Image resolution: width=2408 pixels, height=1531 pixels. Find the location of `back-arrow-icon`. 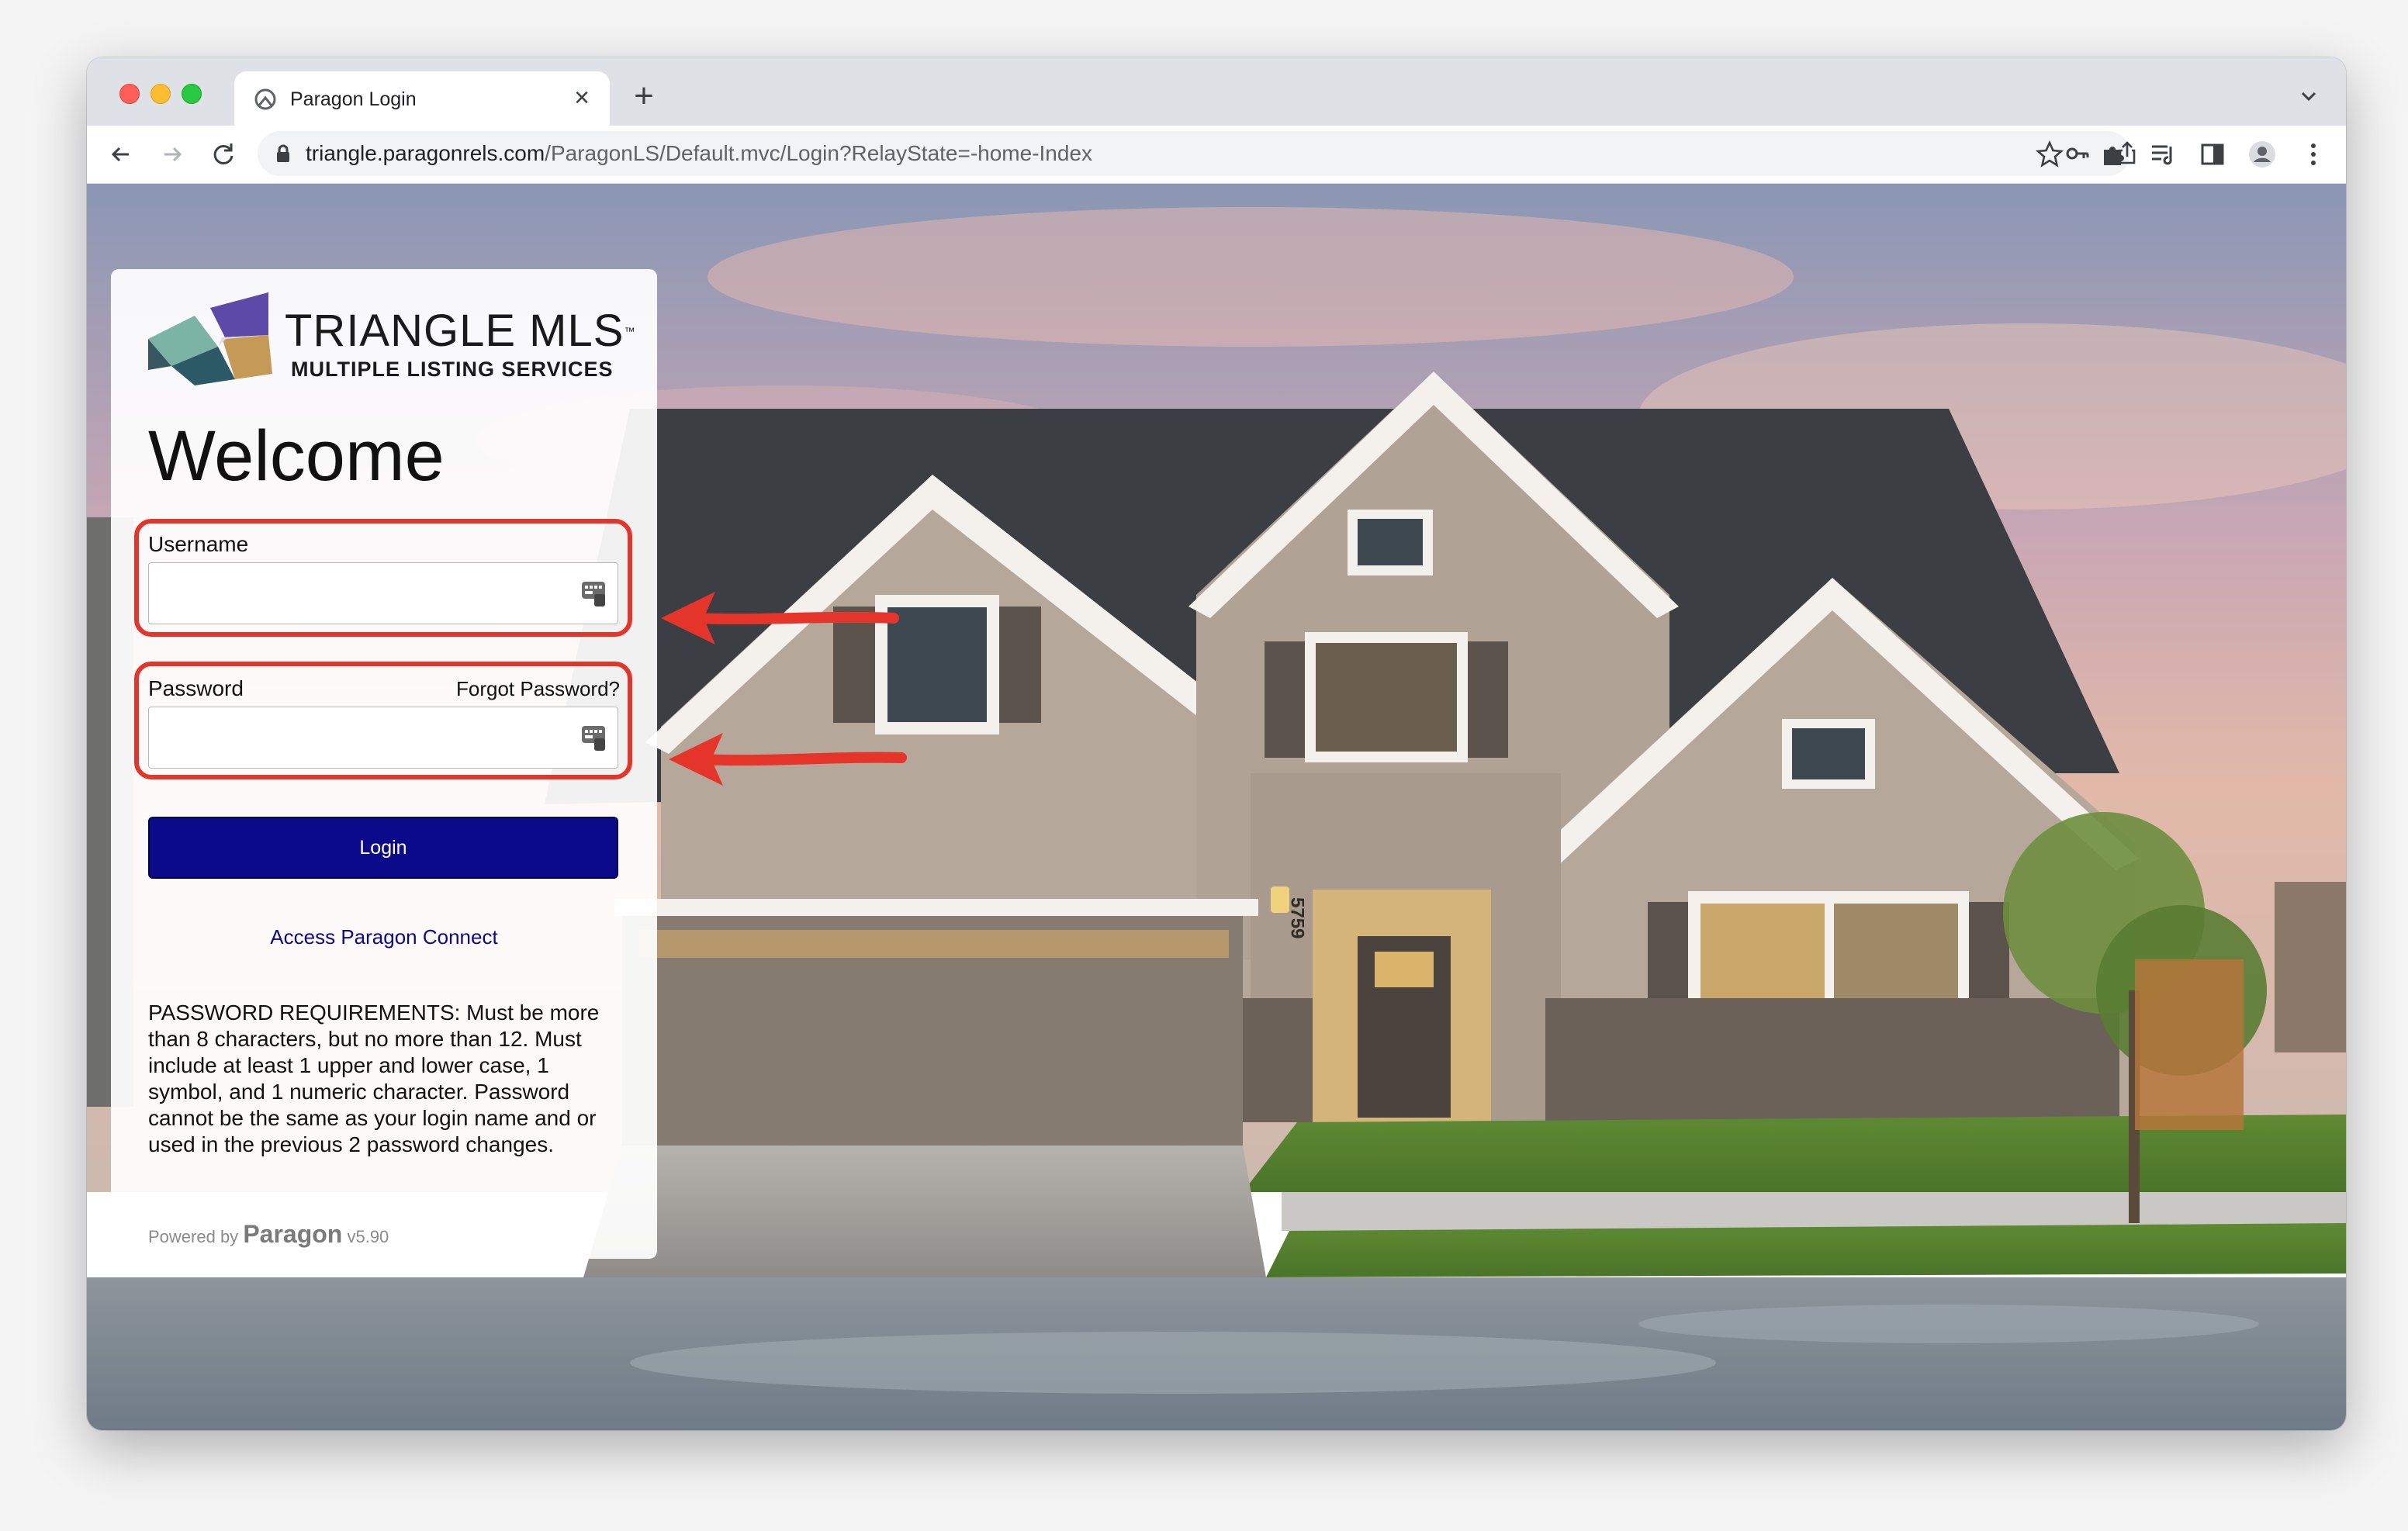

back-arrow-icon is located at coordinates (121, 154).